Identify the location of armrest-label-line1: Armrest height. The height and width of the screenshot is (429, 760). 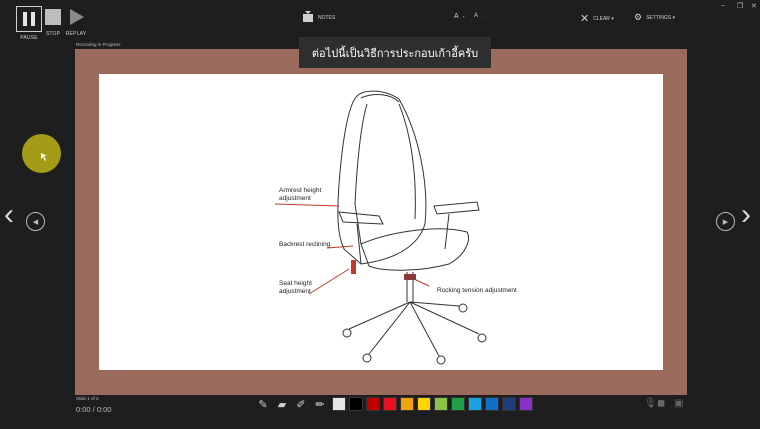
(300, 190).